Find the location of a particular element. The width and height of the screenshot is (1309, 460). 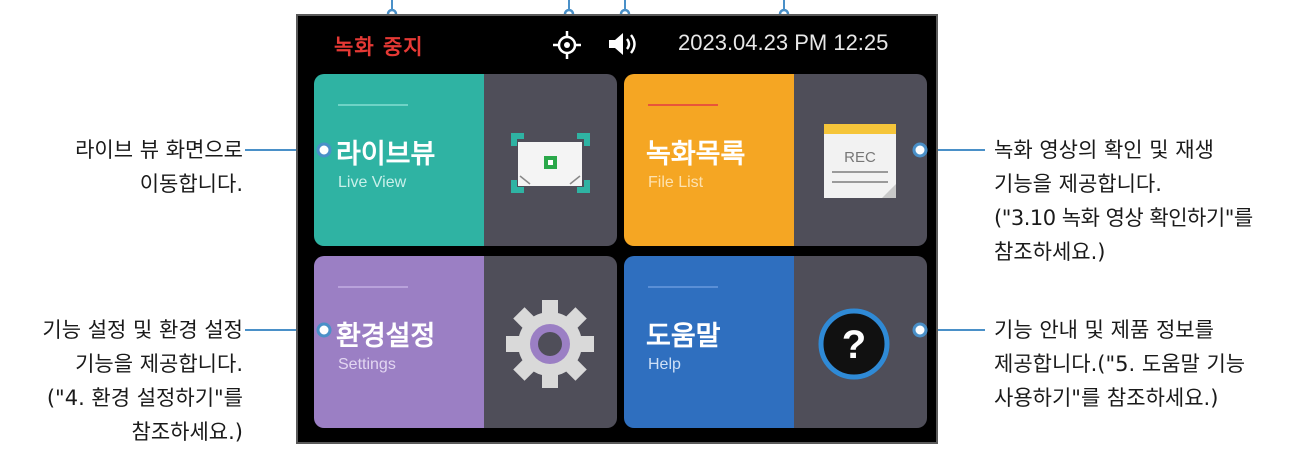

callout-line: ("3.10 녹화 영상 확인하기"를 is located at coordinates (1123, 218).